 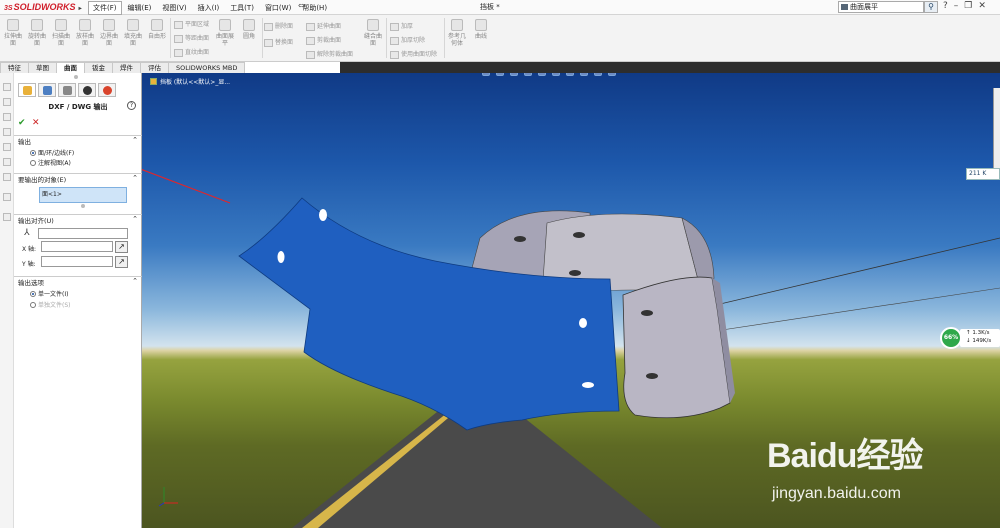 What do you see at coordinates (77, 261) in the screenshot?
I see `y-axis-field` at bounding box center [77, 261].